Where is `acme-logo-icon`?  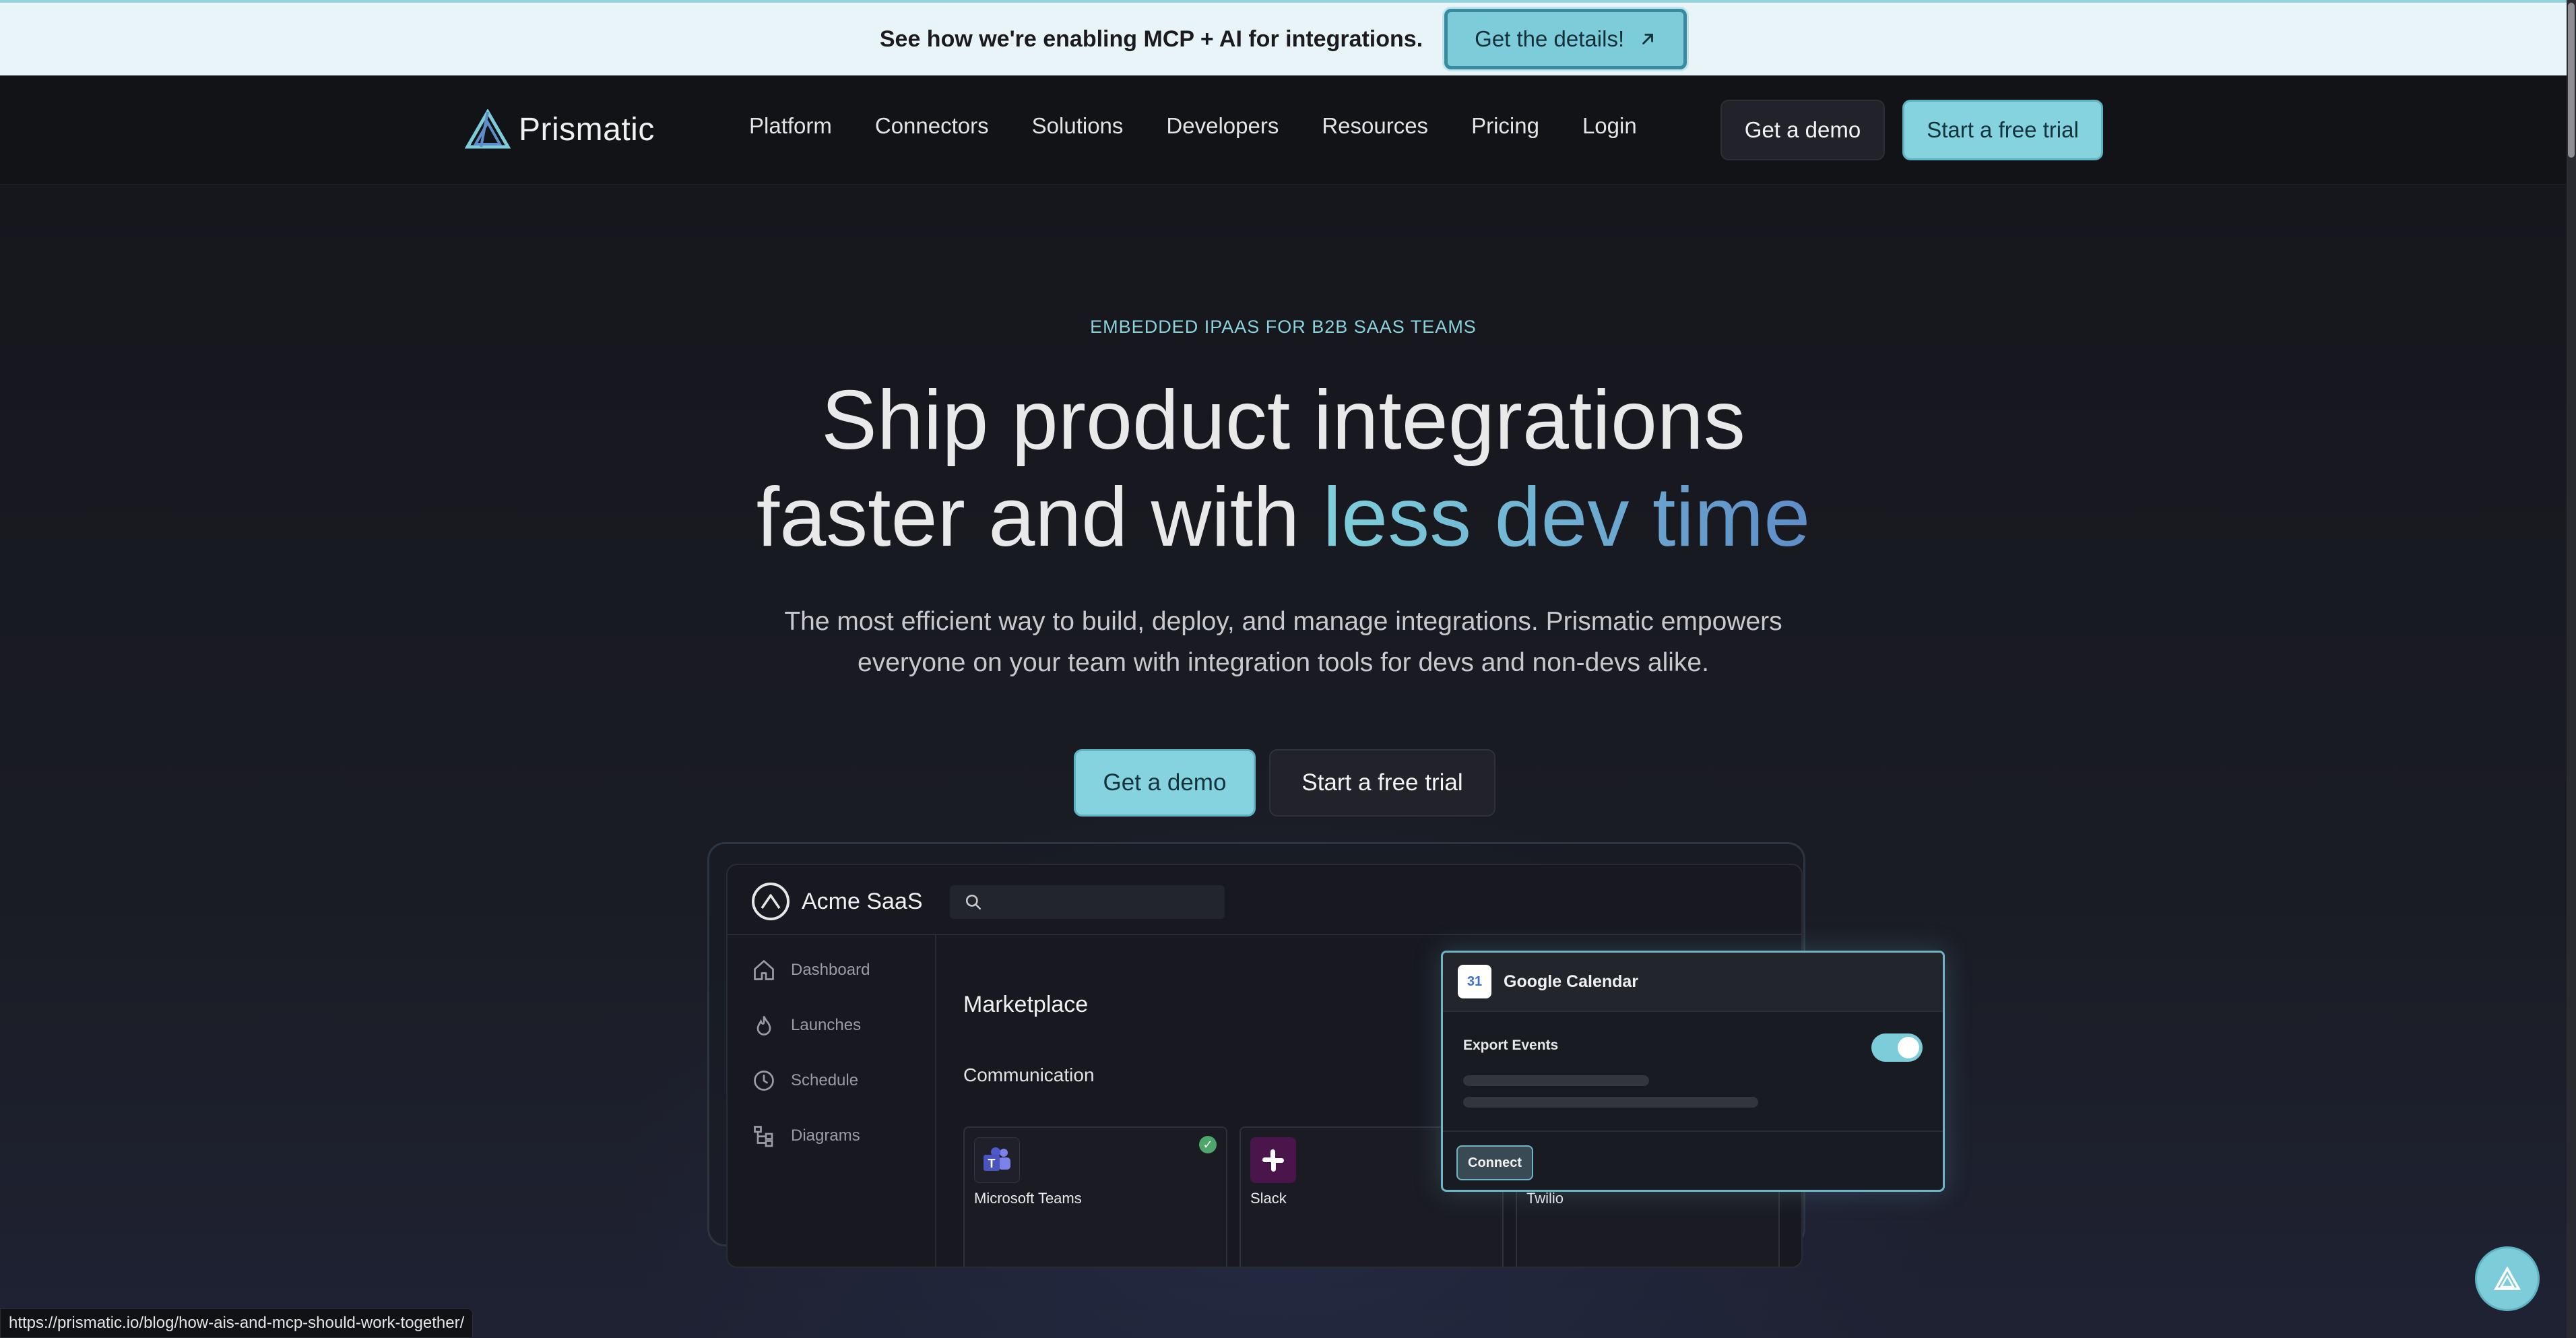 acme-logo-icon is located at coordinates (771, 901).